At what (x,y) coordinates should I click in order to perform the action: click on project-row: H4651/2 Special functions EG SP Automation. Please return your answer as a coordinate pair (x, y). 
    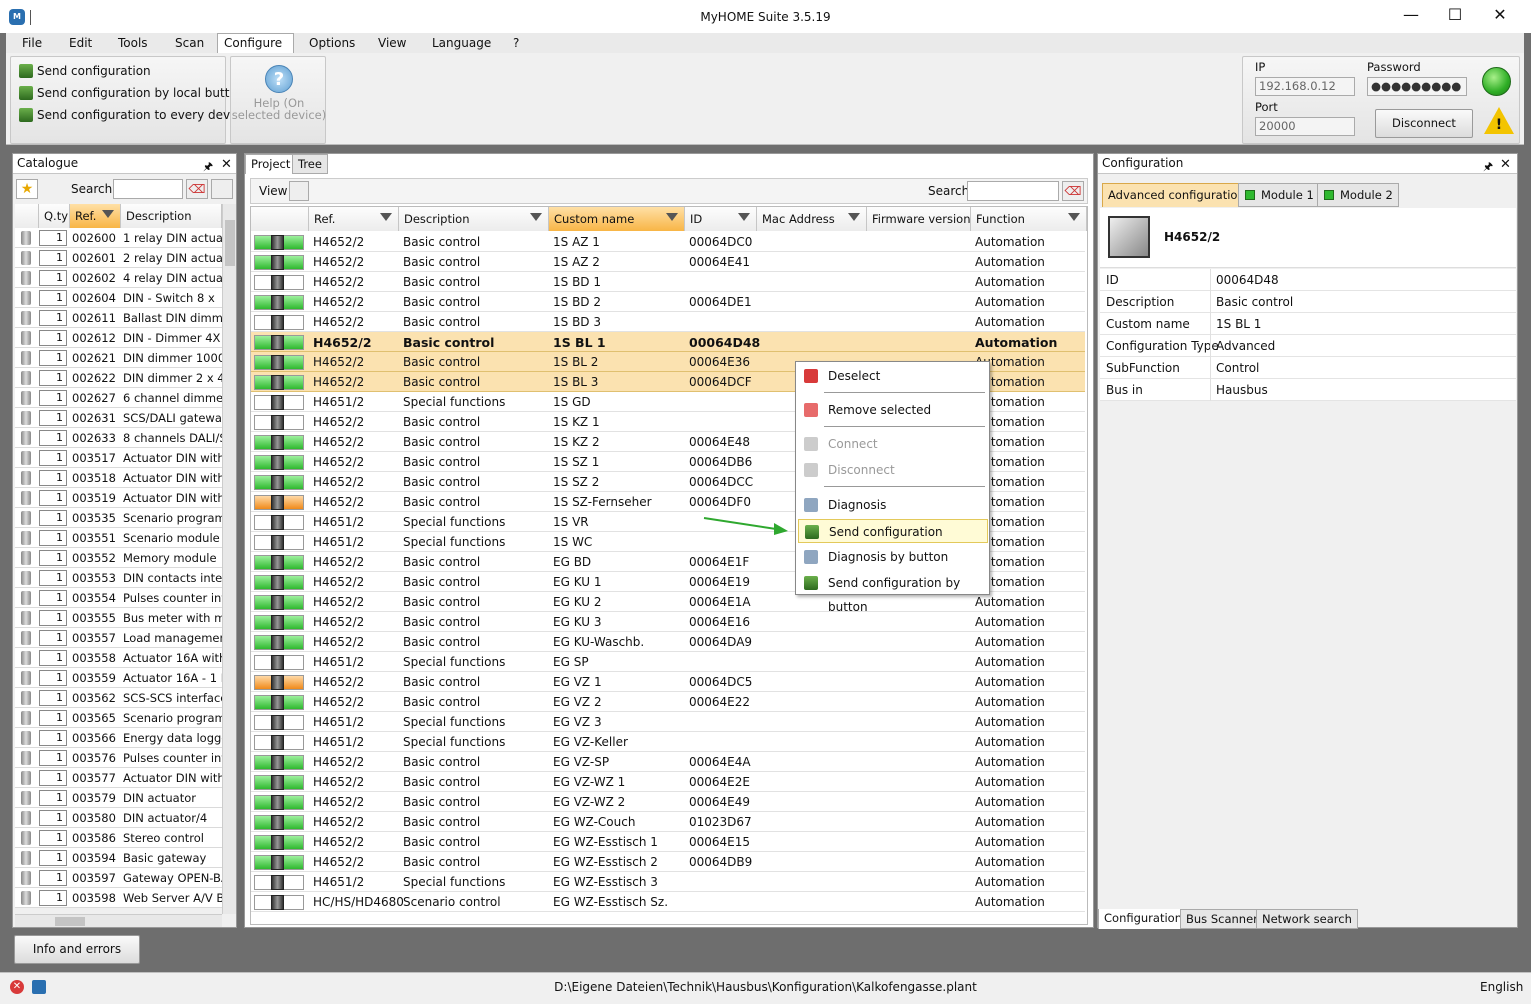
    Looking at the image, I should click on (668, 662).